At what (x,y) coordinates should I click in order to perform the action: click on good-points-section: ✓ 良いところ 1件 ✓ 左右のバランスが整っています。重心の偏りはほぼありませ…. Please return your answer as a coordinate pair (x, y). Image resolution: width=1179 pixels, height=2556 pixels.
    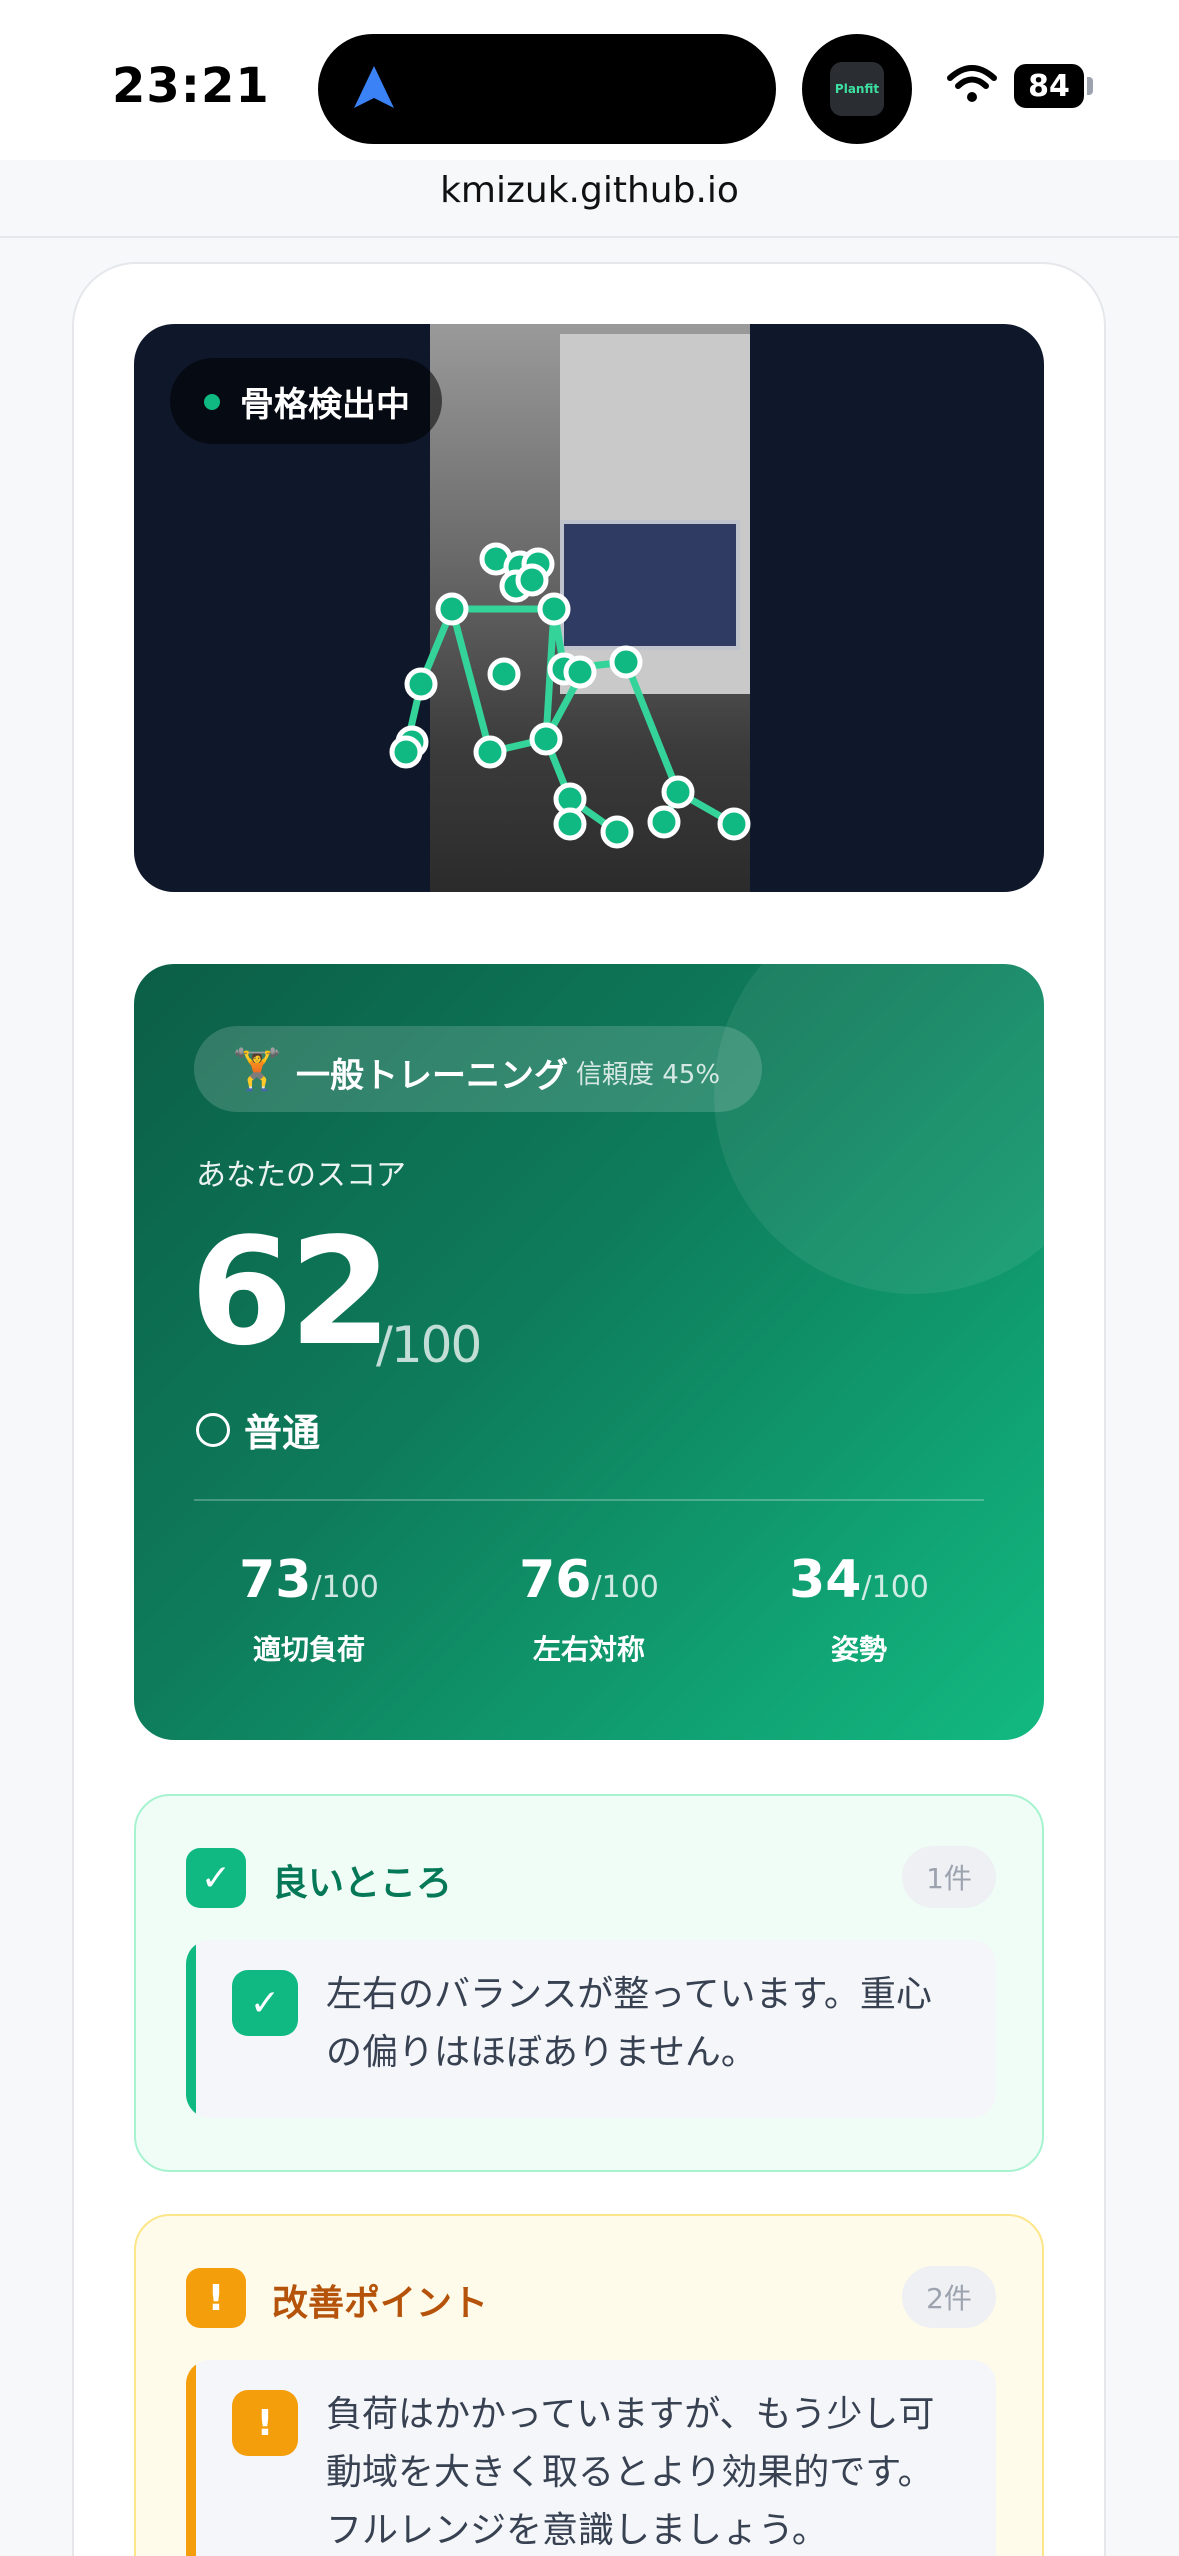
    Looking at the image, I should click on (589, 1983).